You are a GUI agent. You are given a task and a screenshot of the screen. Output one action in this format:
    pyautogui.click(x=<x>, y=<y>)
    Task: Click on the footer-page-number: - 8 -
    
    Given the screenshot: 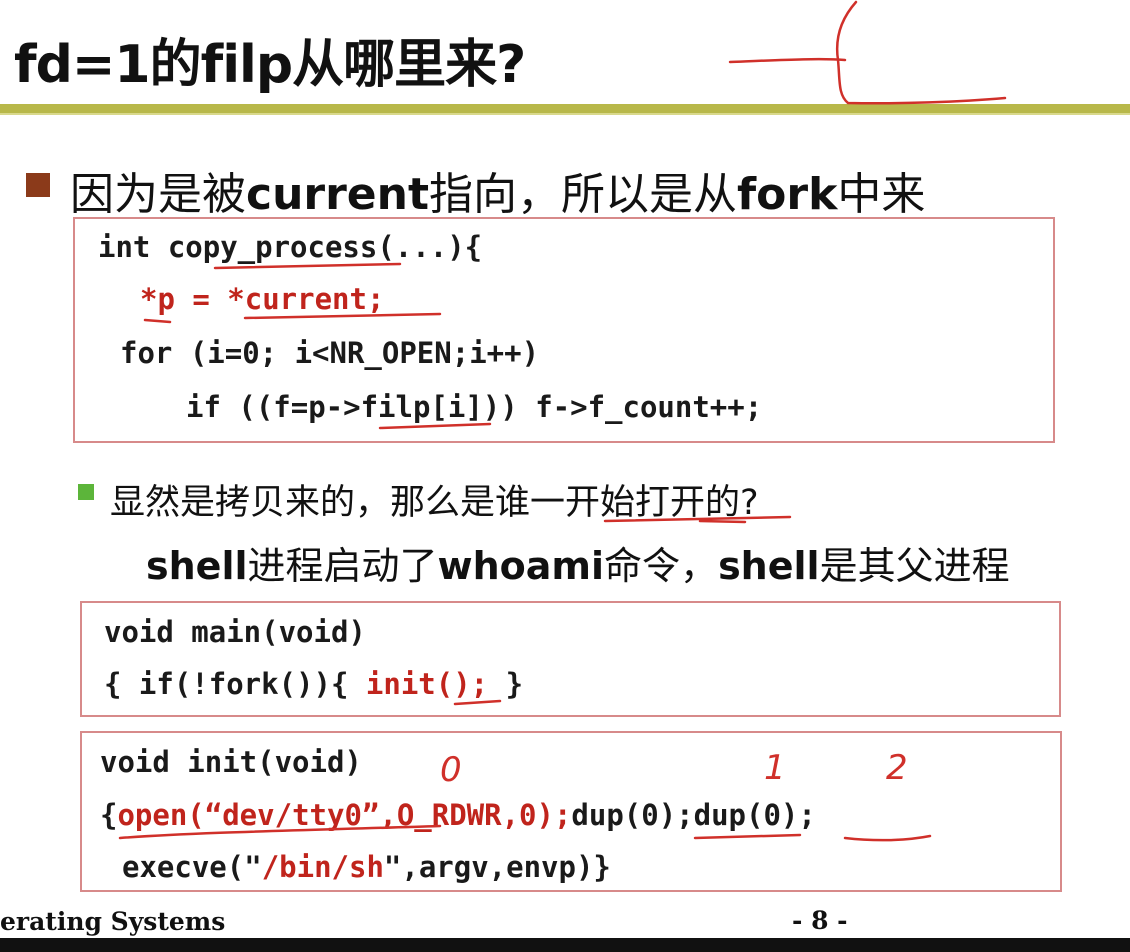 What is the action you would take?
    pyautogui.click(x=820, y=920)
    